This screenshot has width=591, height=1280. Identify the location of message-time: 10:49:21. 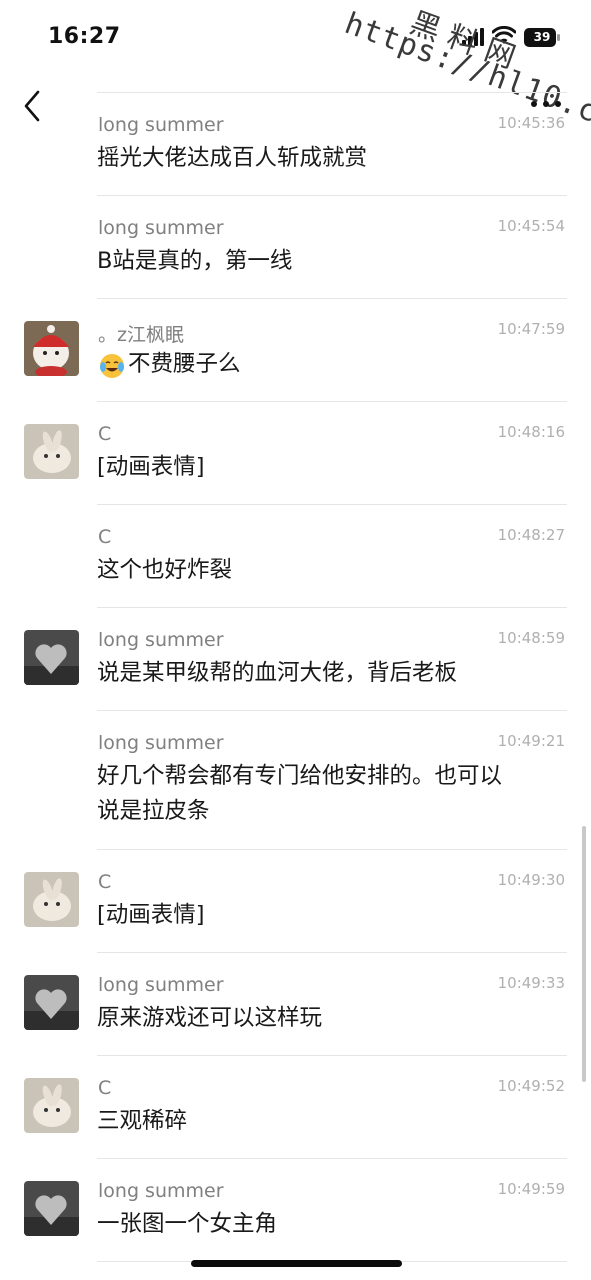
(531, 741).